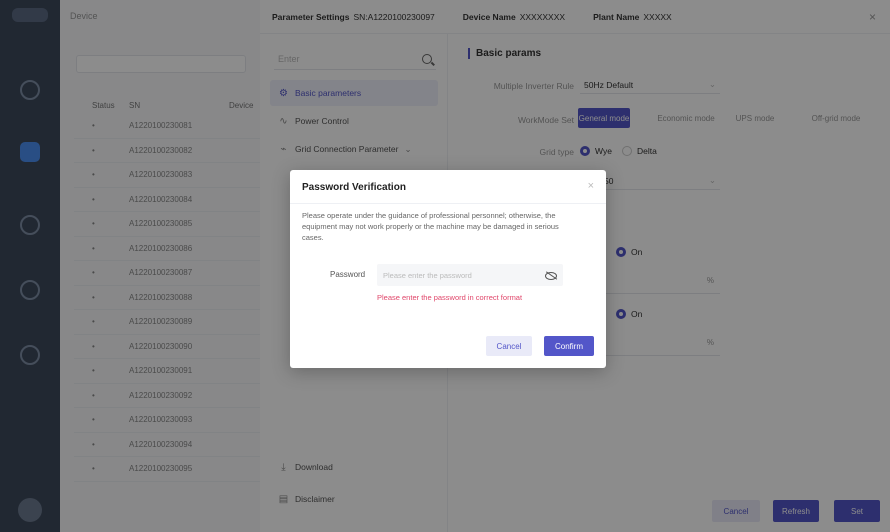 The image size is (890, 532). Describe the element at coordinates (551, 275) in the screenshot. I see `eye-slash-icon` at that location.